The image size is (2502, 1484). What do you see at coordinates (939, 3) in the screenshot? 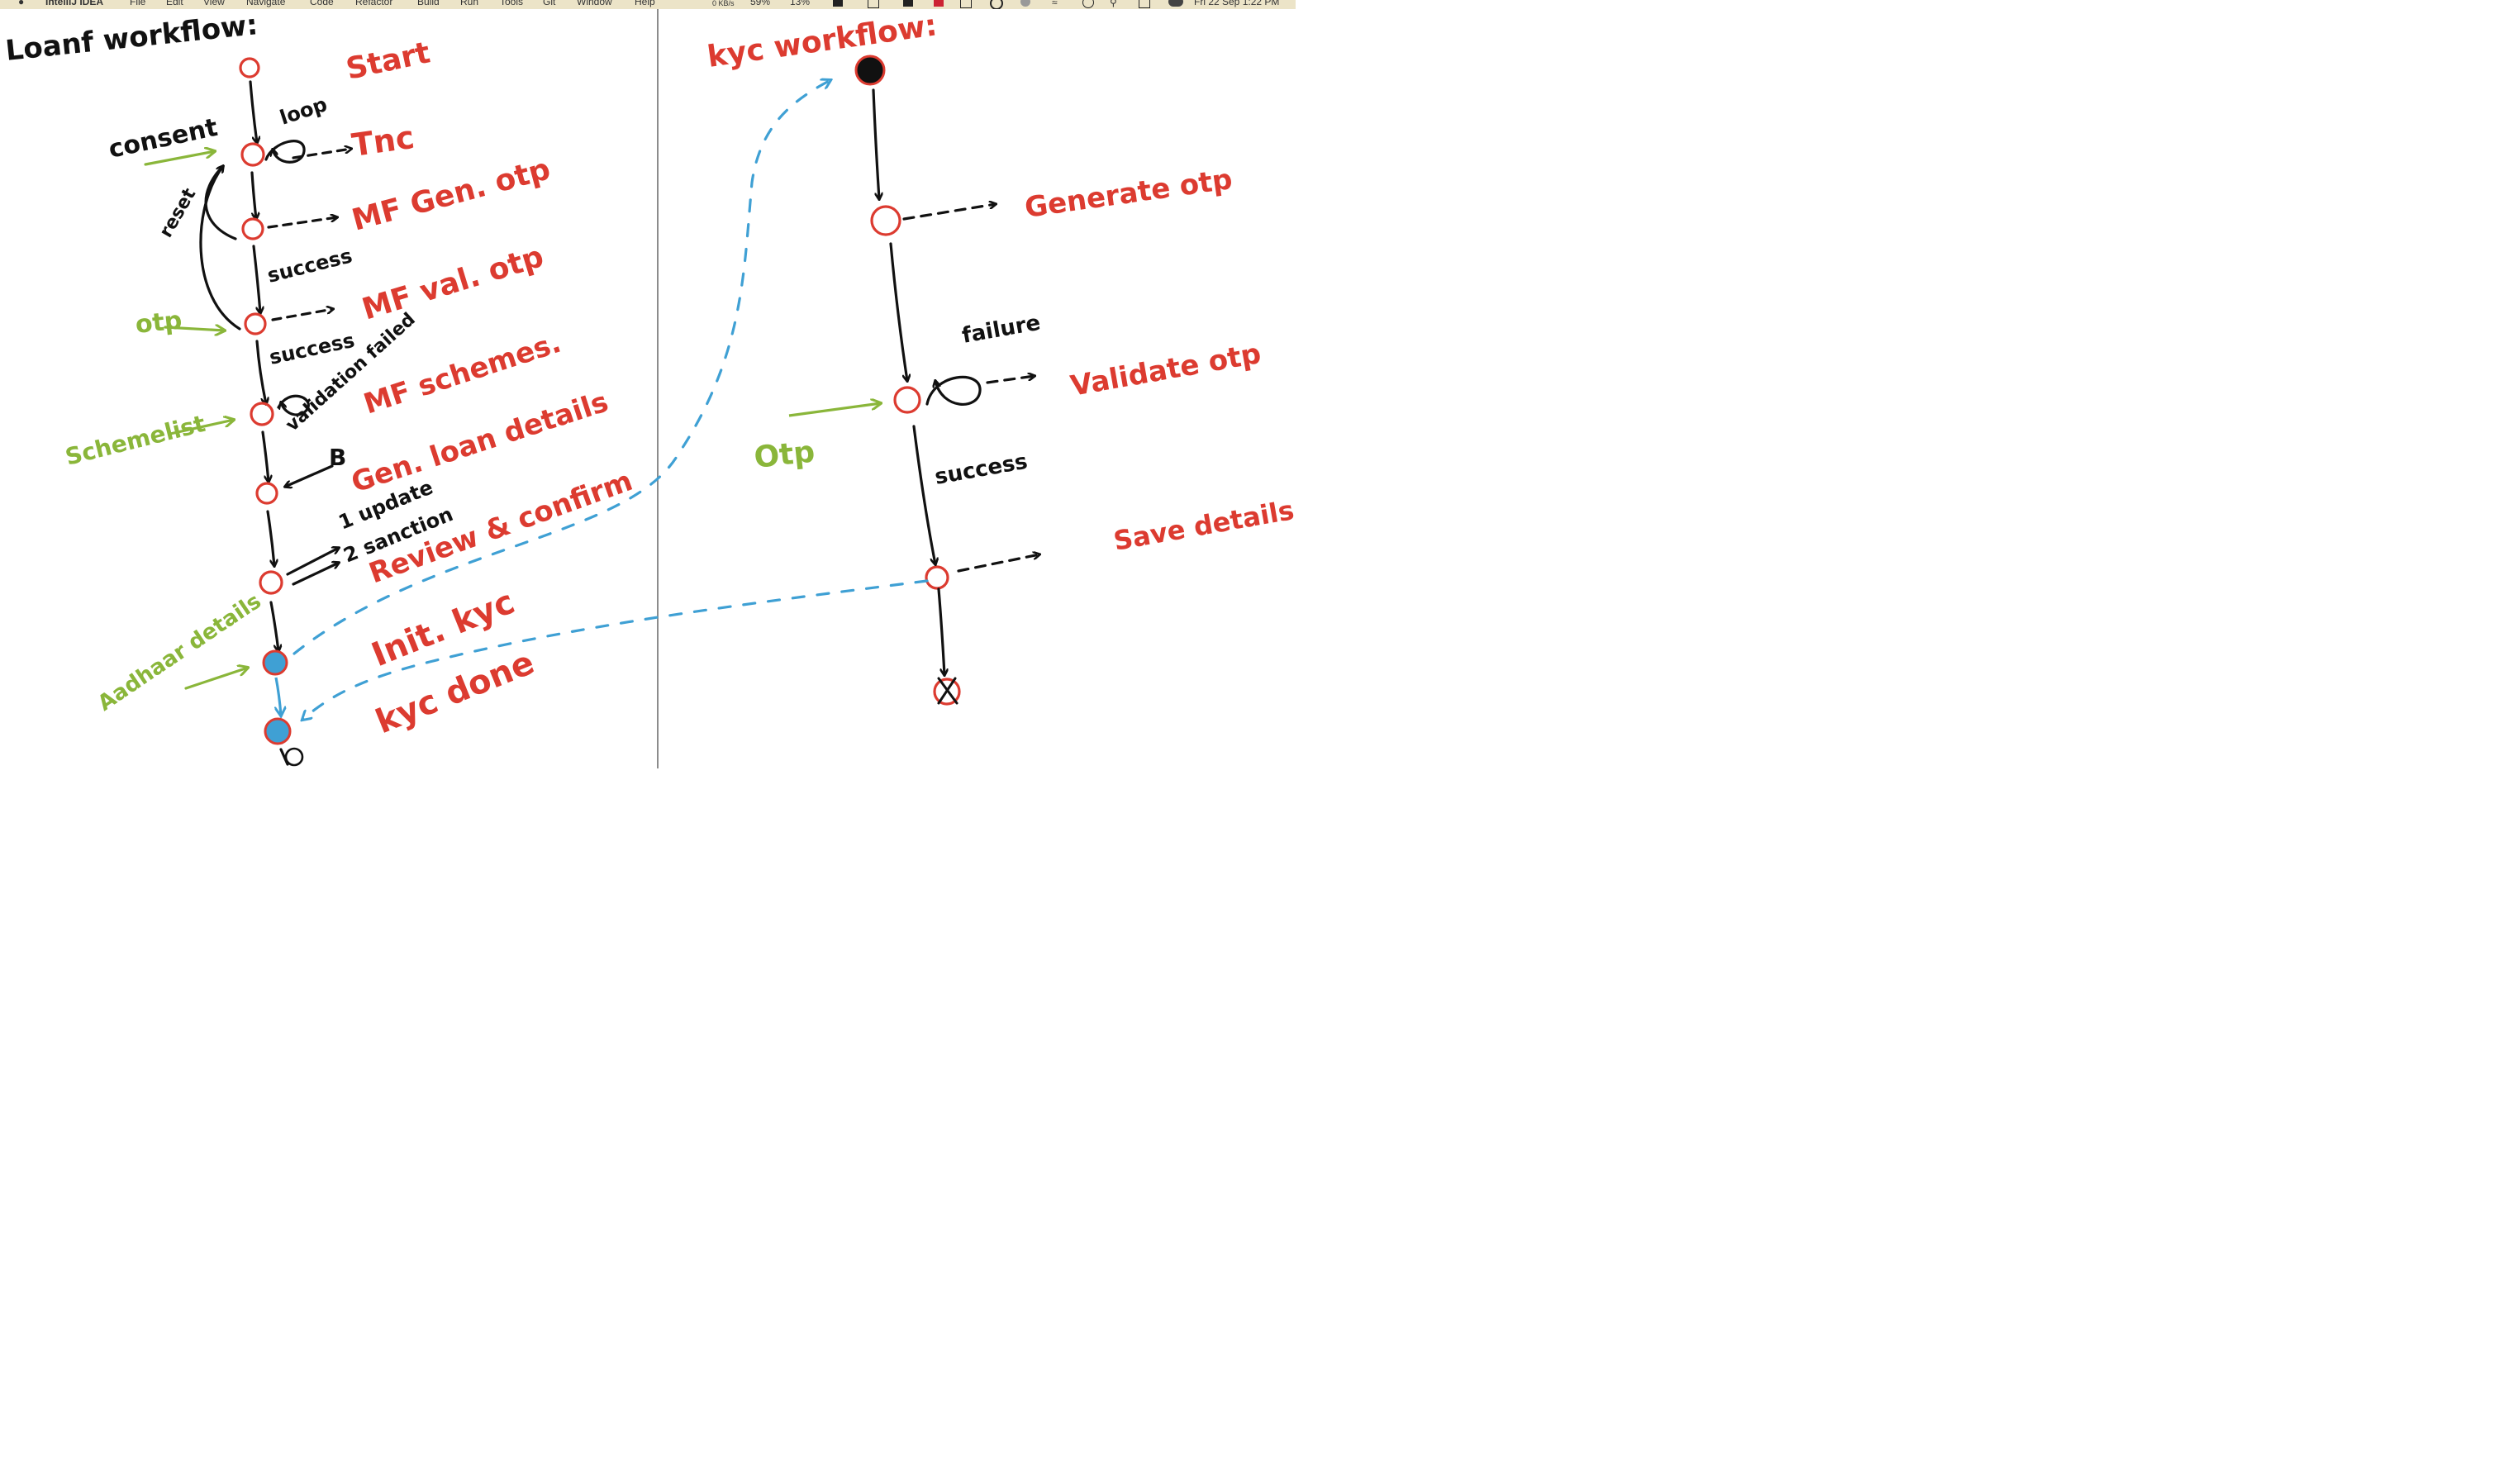
I see `recording-icon` at bounding box center [939, 3].